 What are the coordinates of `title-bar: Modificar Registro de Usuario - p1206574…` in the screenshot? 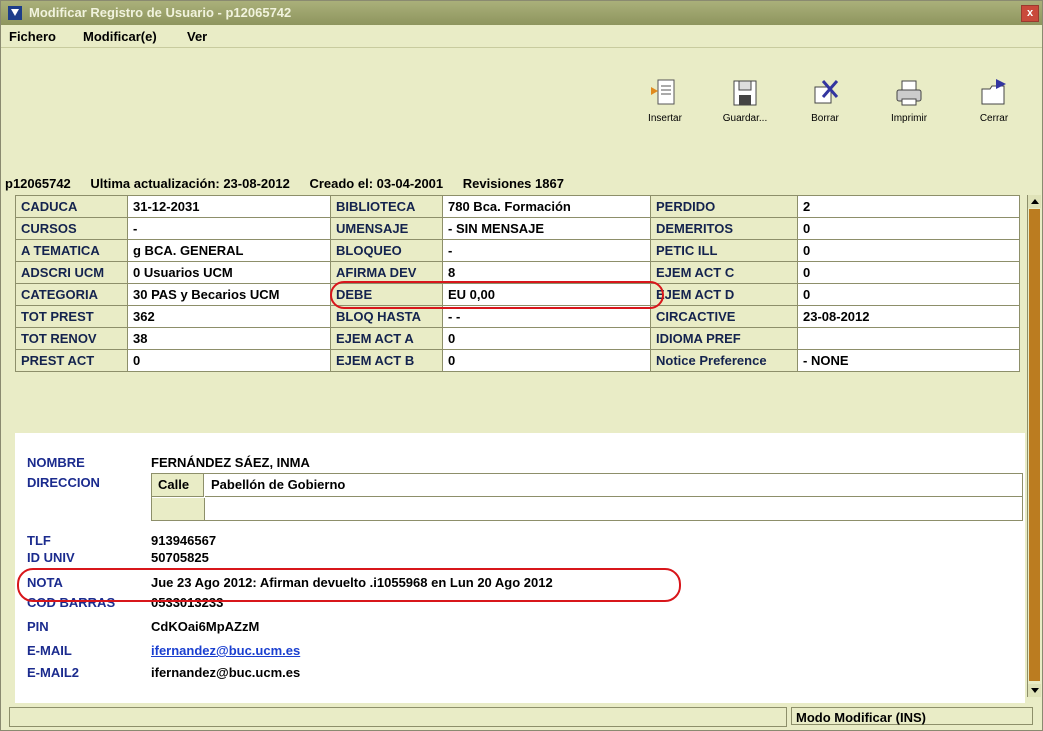 It's located at (521, 13).